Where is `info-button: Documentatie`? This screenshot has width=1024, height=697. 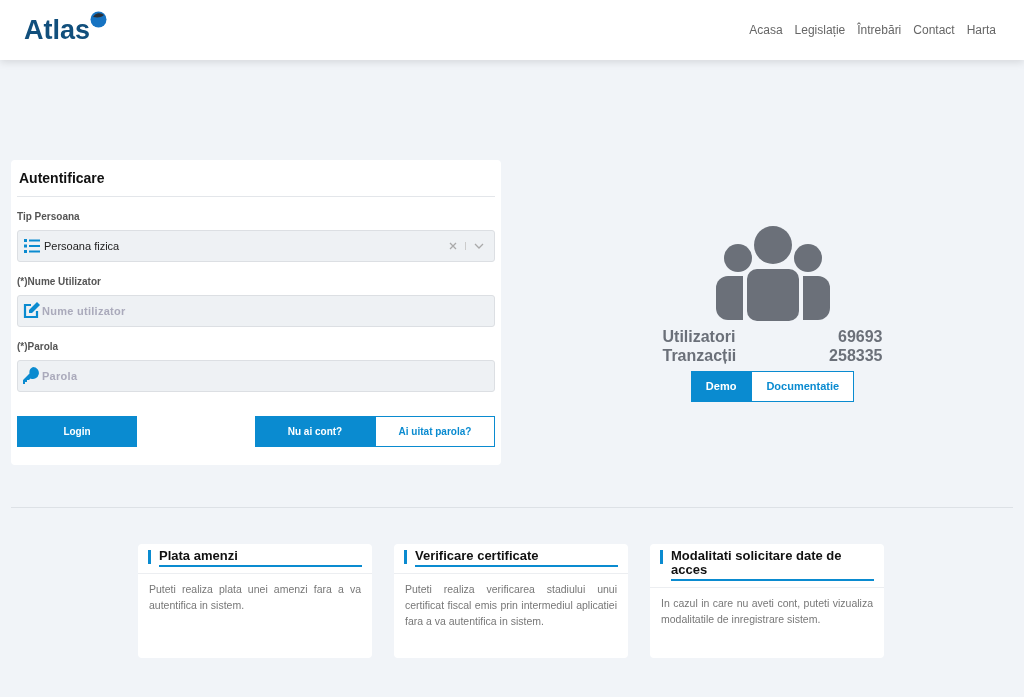 info-button: Documentatie is located at coordinates (803, 386).